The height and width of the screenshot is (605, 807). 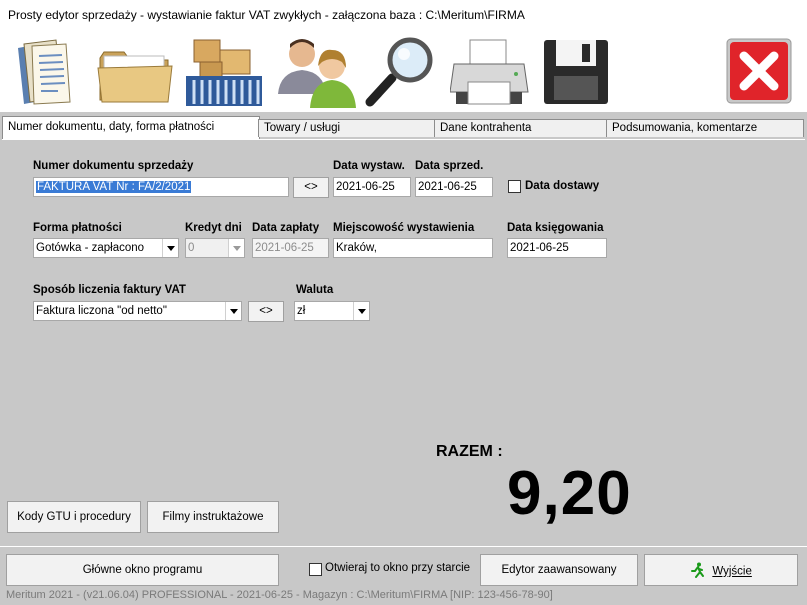 I want to click on toolbar, so click(x=403, y=71).